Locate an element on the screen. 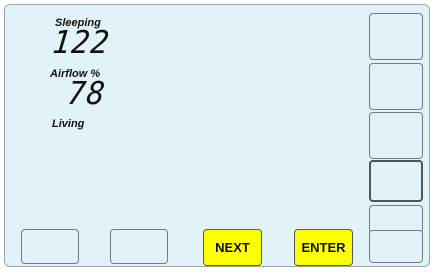 This screenshot has width=435, height=272. next-button: NEXT is located at coordinates (232, 247).